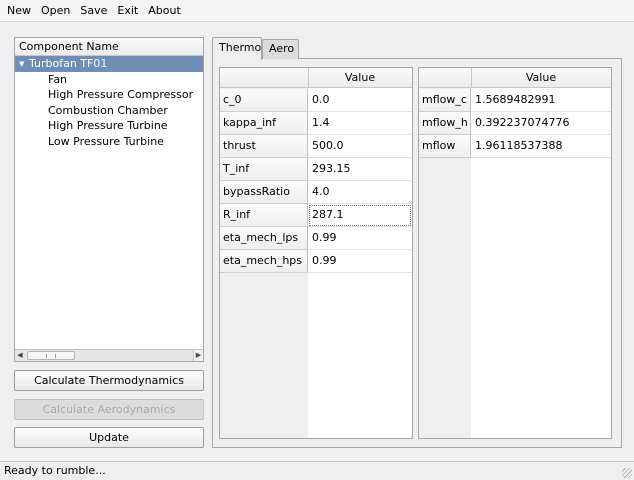 Image resolution: width=634 pixels, height=480 pixels. I want to click on table-row: bypassRatio 4.0, so click(316, 192).